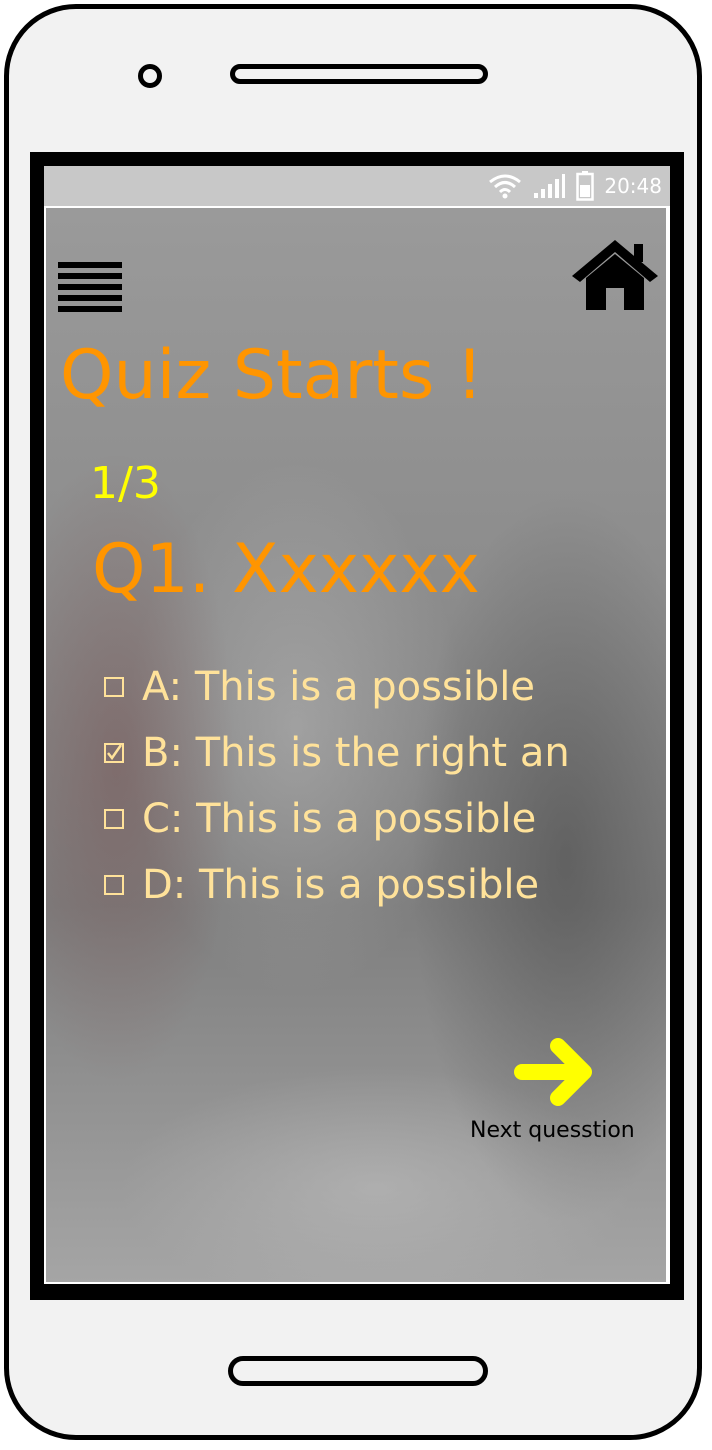 The width and height of the screenshot is (712, 1450). What do you see at coordinates (505, 186) in the screenshot?
I see `wifi-icon` at bounding box center [505, 186].